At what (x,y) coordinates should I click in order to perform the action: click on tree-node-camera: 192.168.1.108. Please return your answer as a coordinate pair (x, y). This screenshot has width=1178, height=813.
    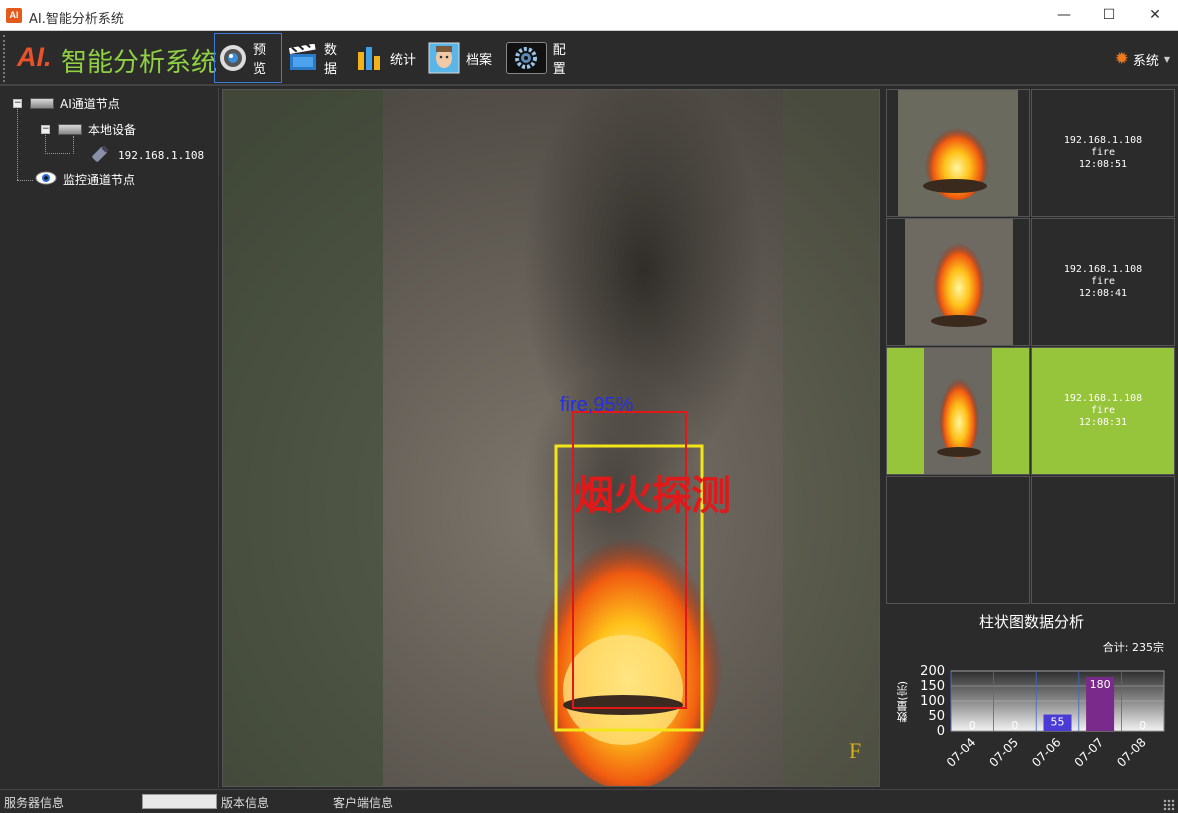
    Looking at the image, I should click on (146, 155).